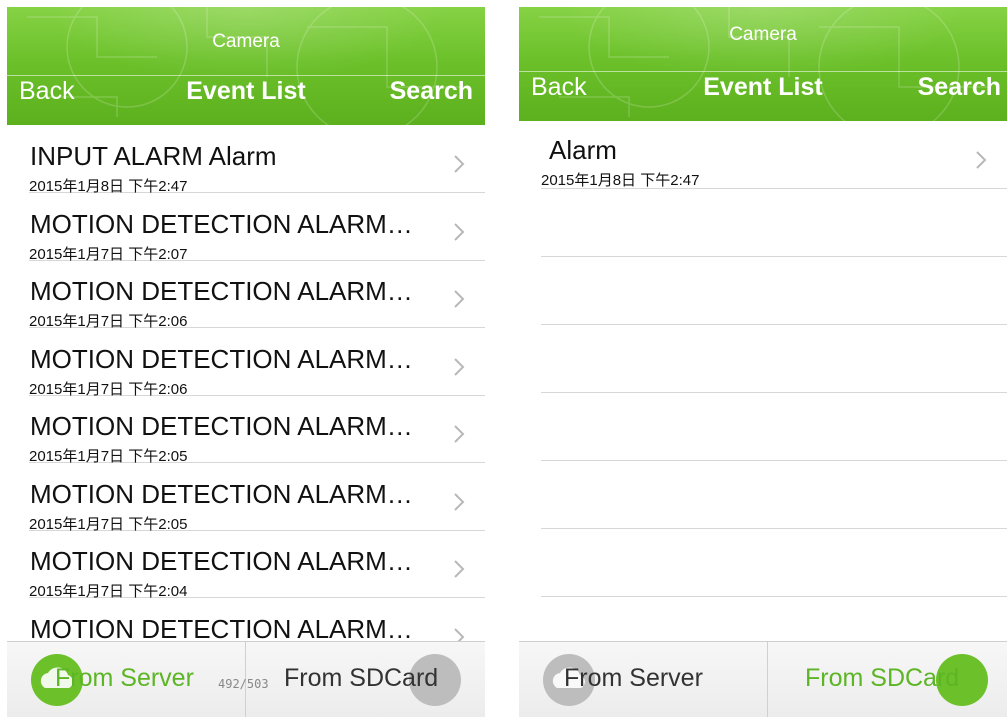 The width and height of the screenshot is (1007, 717). I want to click on page-counter: 492/503, so click(243, 684).